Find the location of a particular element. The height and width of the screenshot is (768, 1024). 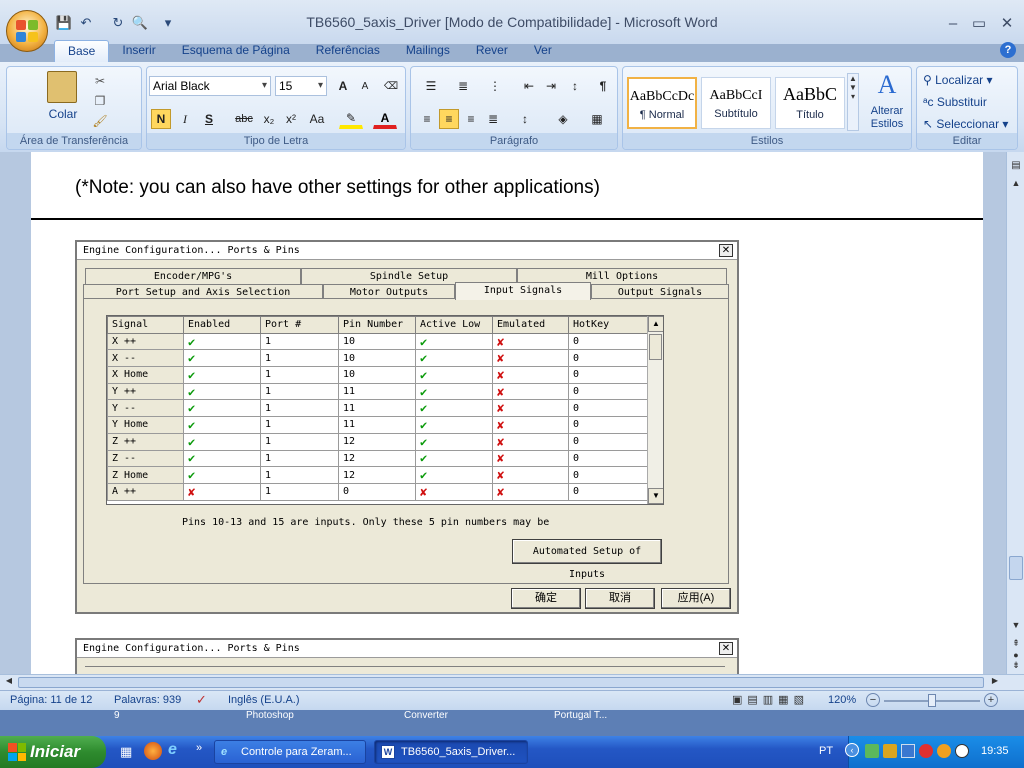

table-row: Z ++ ✔ 1 12 ✔ ✘ 0 is located at coordinates (377, 441).